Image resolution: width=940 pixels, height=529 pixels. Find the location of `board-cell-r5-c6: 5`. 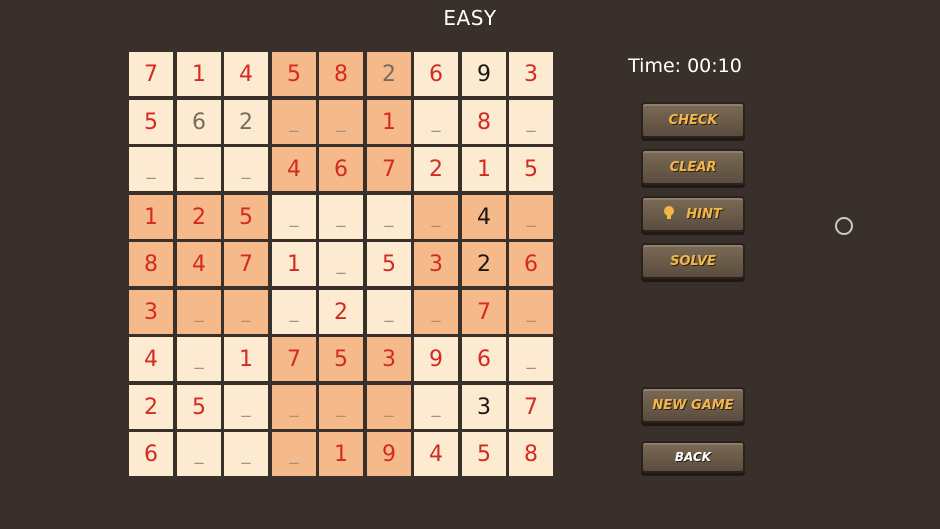

board-cell-r5-c6: 5 is located at coordinates (389, 264).